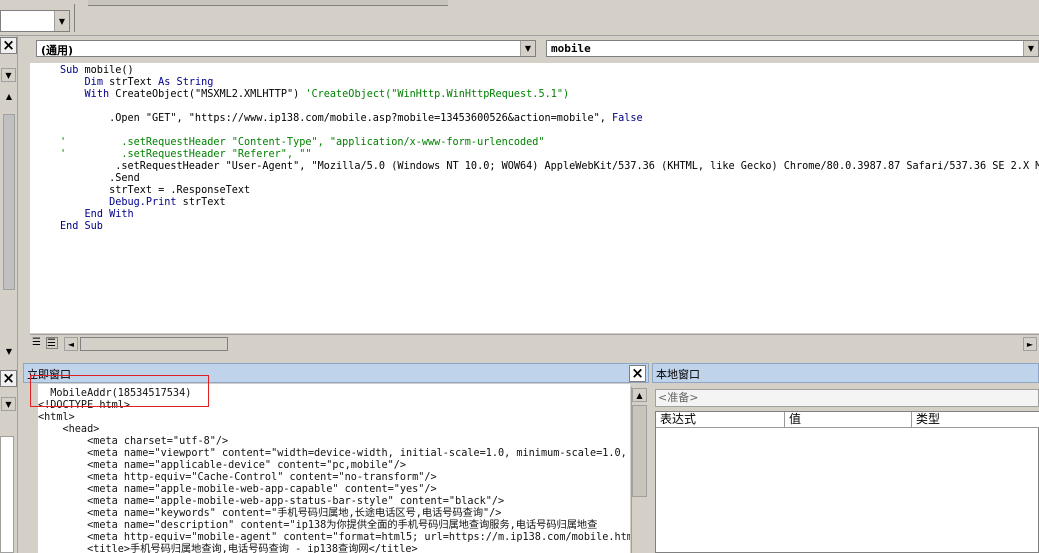 This screenshot has height=553, width=1039. I want to click on locals-title-bar: 本地窗口, so click(845, 373).